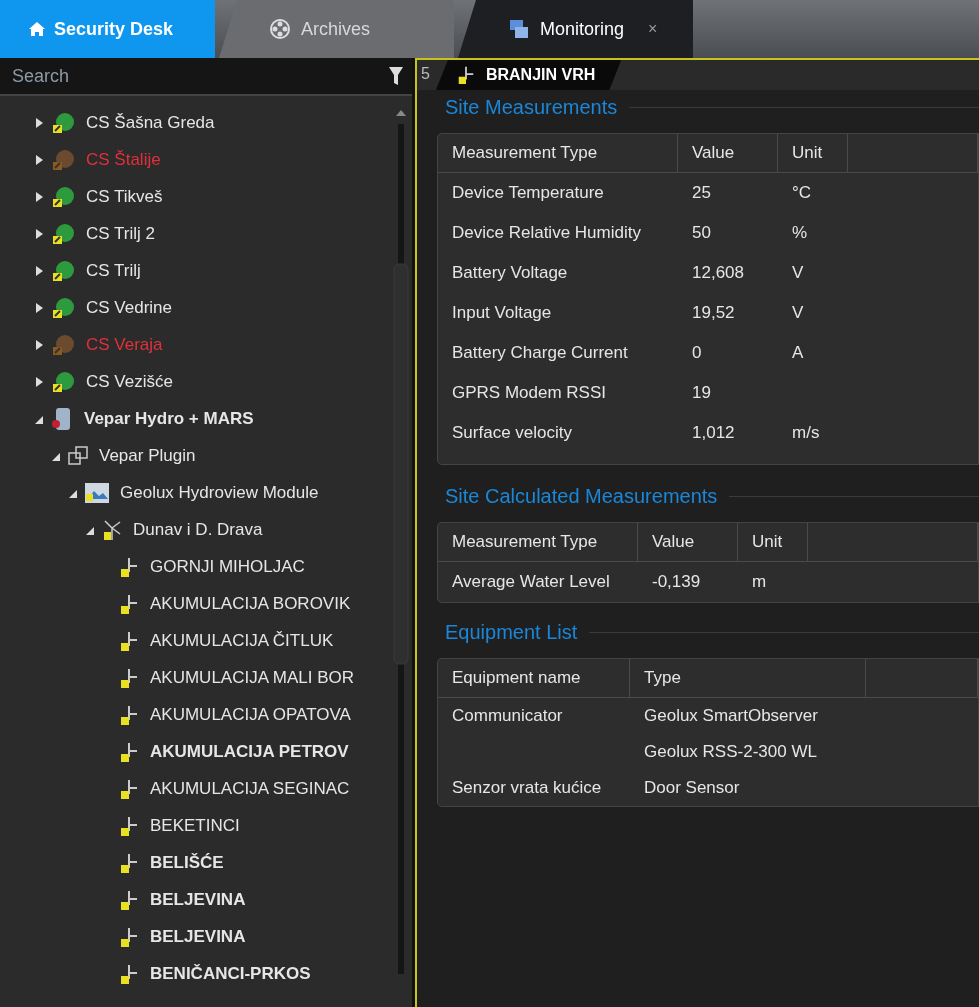 The image size is (979, 1007). I want to click on table-cell-text: %, so click(800, 233).